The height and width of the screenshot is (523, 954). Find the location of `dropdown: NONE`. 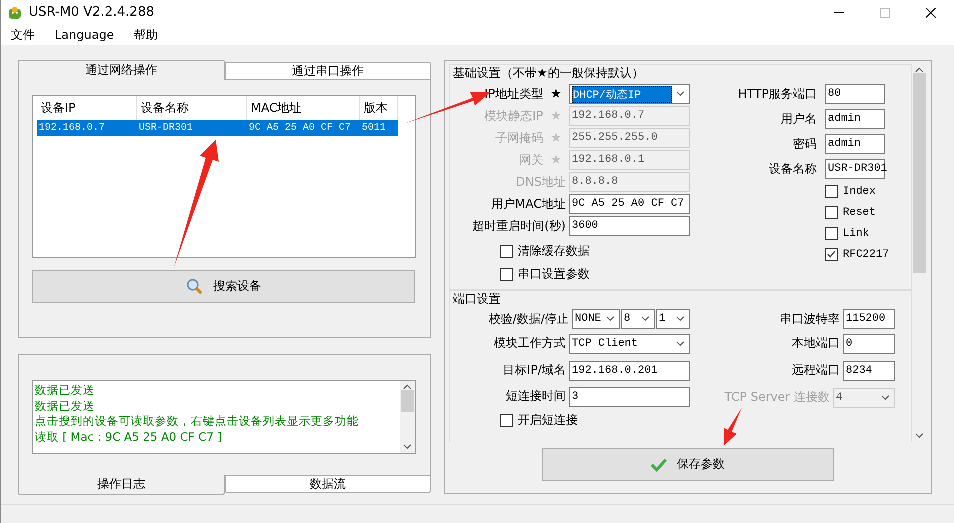

dropdown: NONE is located at coordinates (596, 319).